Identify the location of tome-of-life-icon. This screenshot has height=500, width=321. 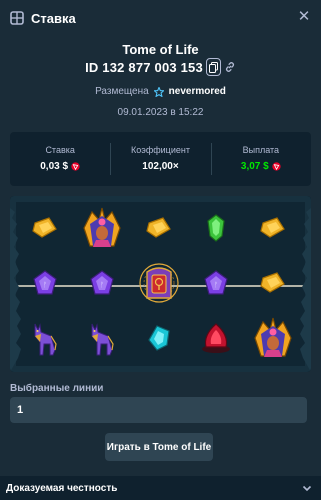
(159, 283).